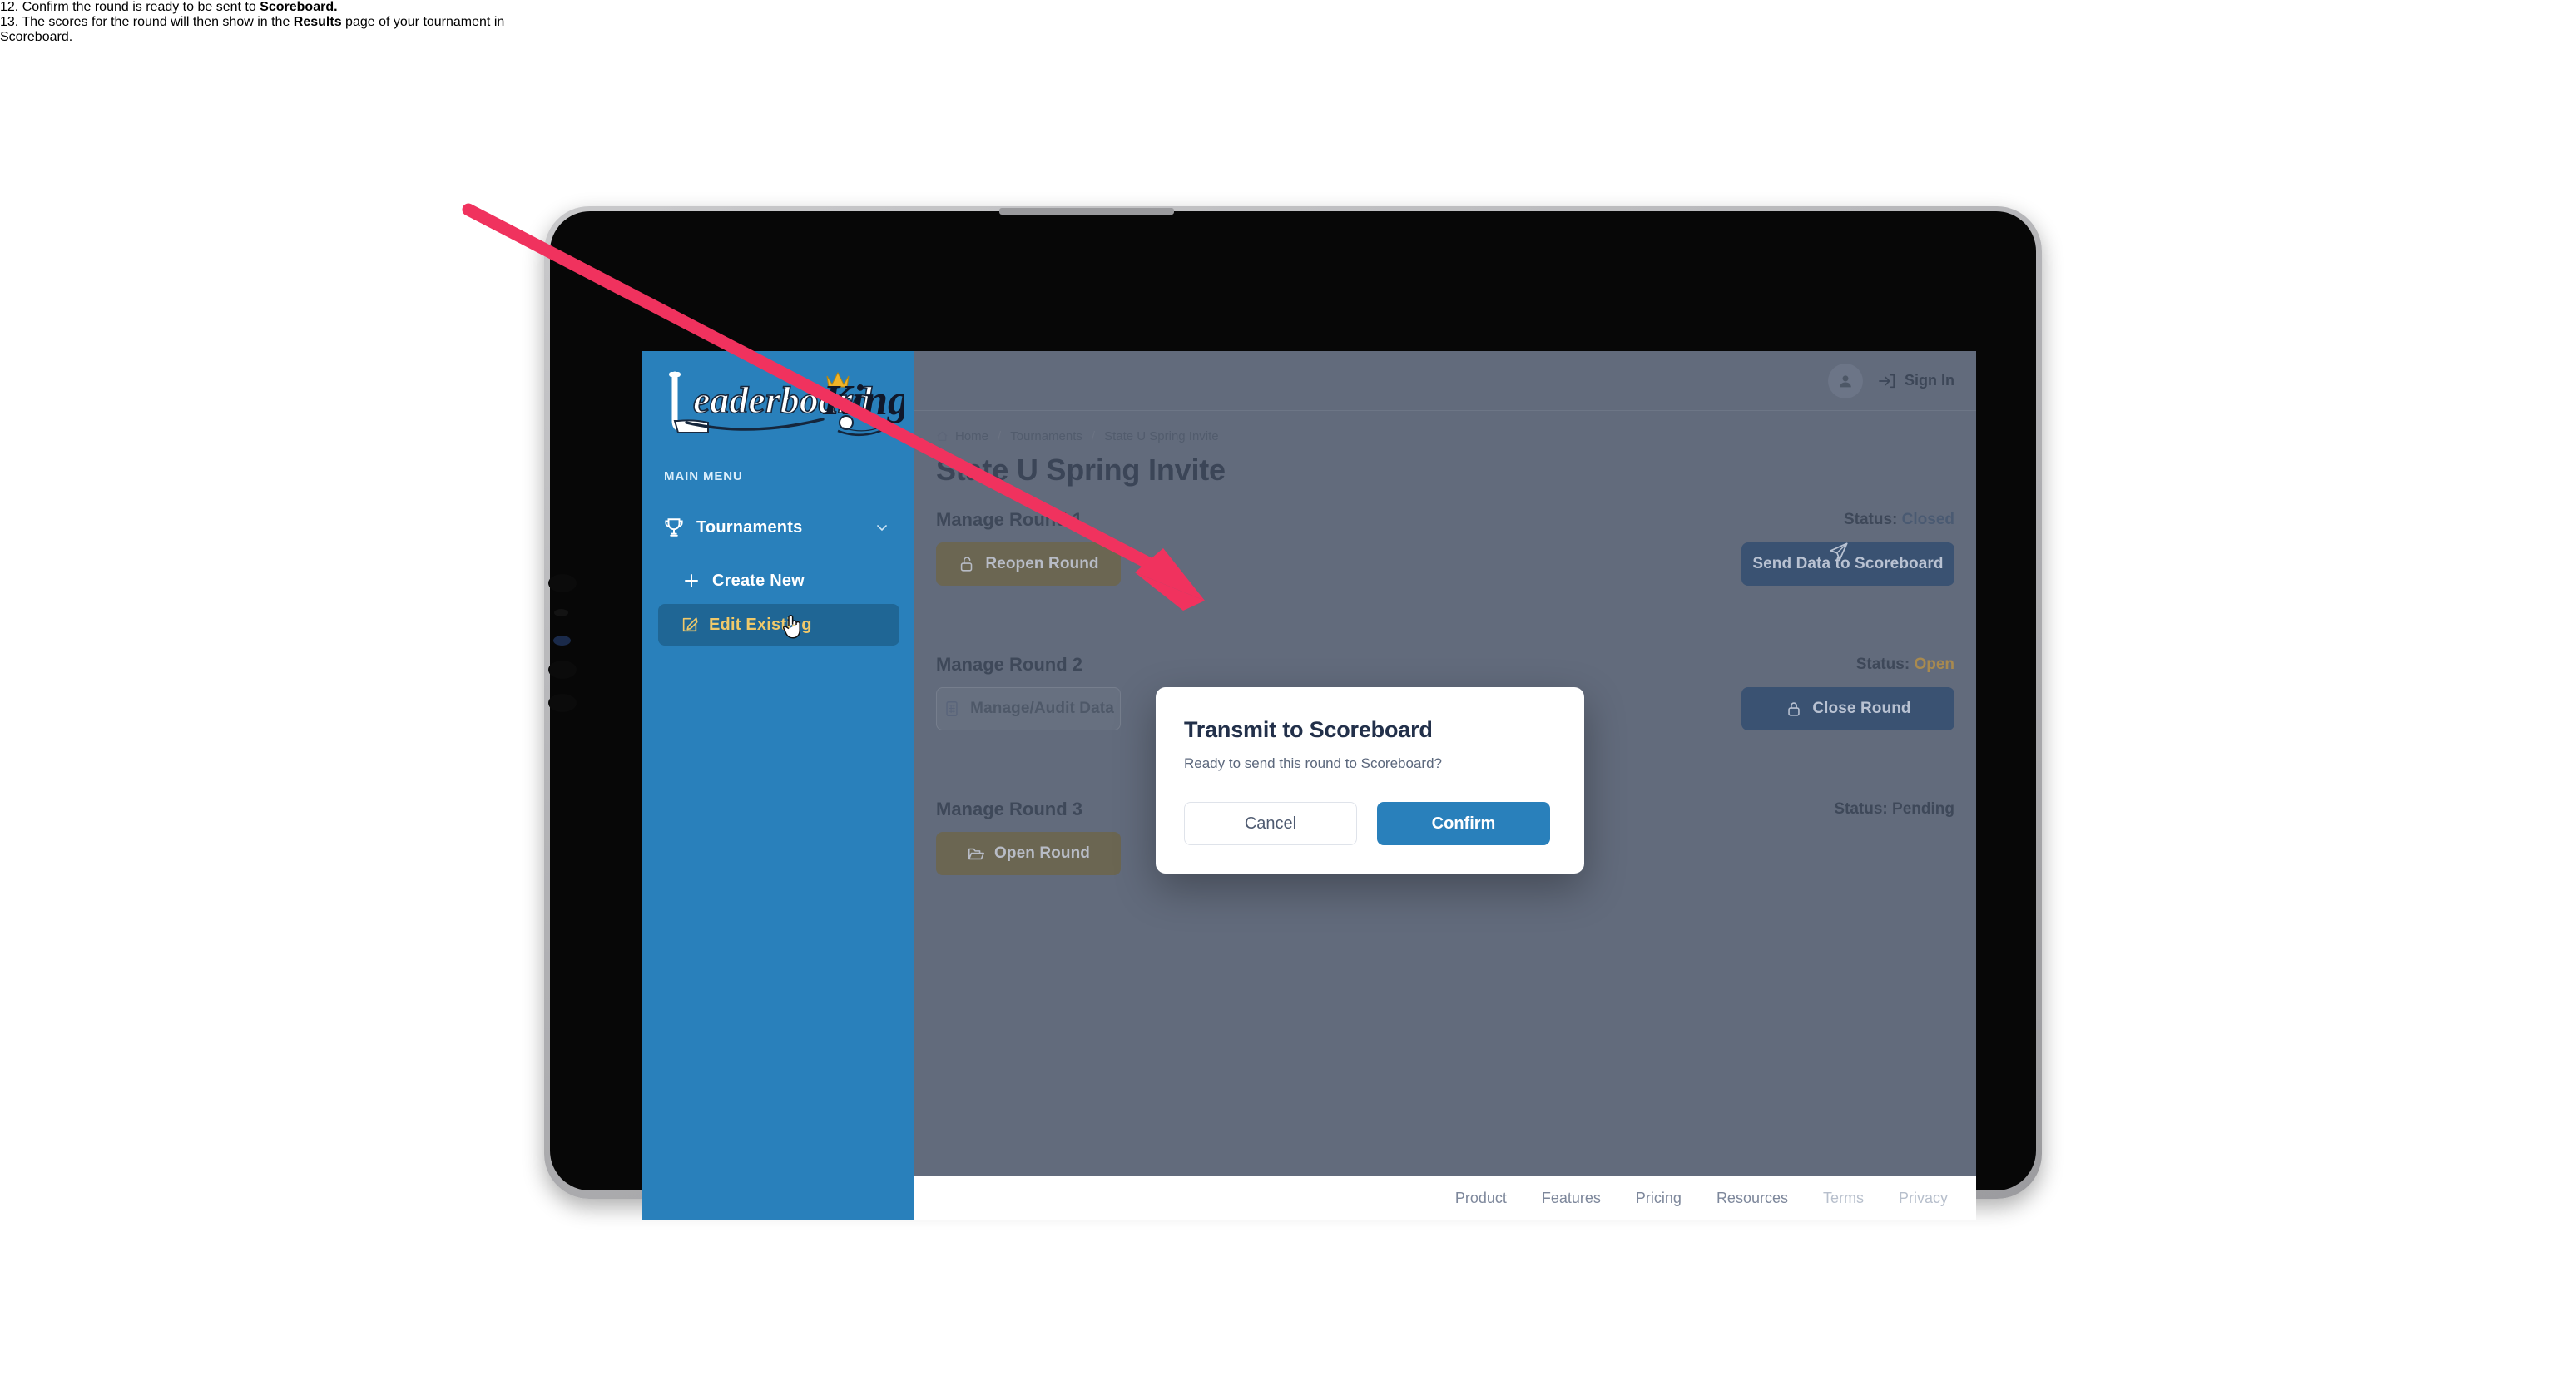 The width and height of the screenshot is (2576, 1386). What do you see at coordinates (882, 528) in the screenshot?
I see `chevron-down-icon` at bounding box center [882, 528].